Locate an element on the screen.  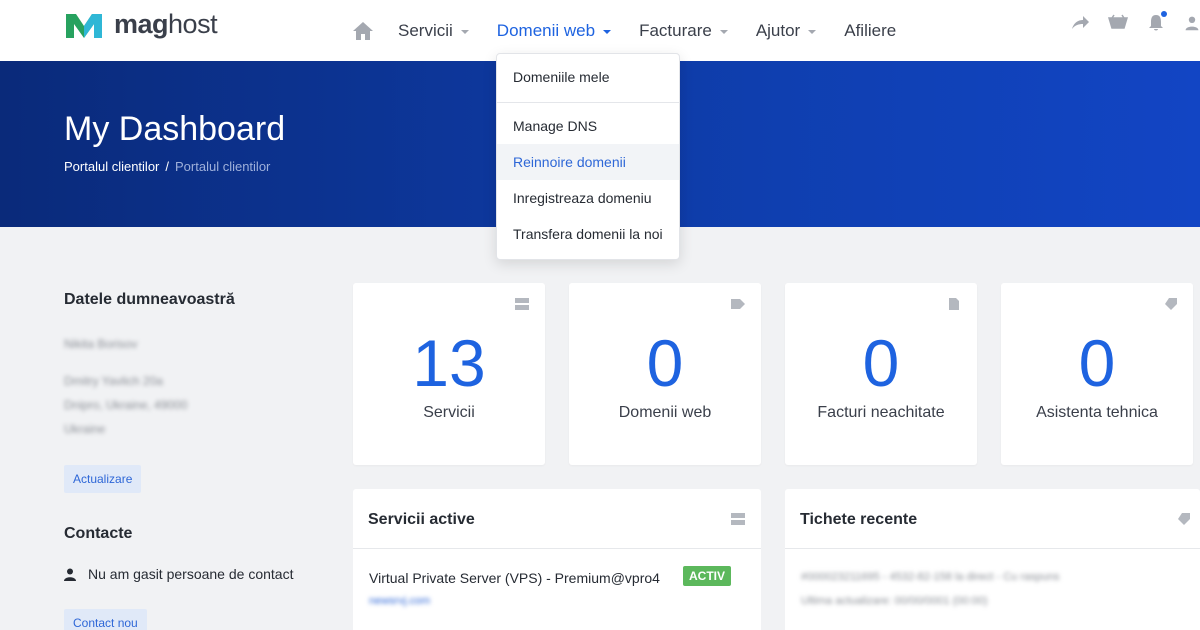
share-icon is located at coordinates (1080, 23).